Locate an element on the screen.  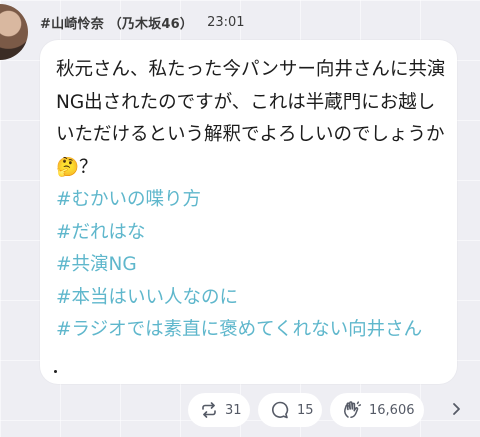
post-time: 23:01 is located at coordinates (226, 22).